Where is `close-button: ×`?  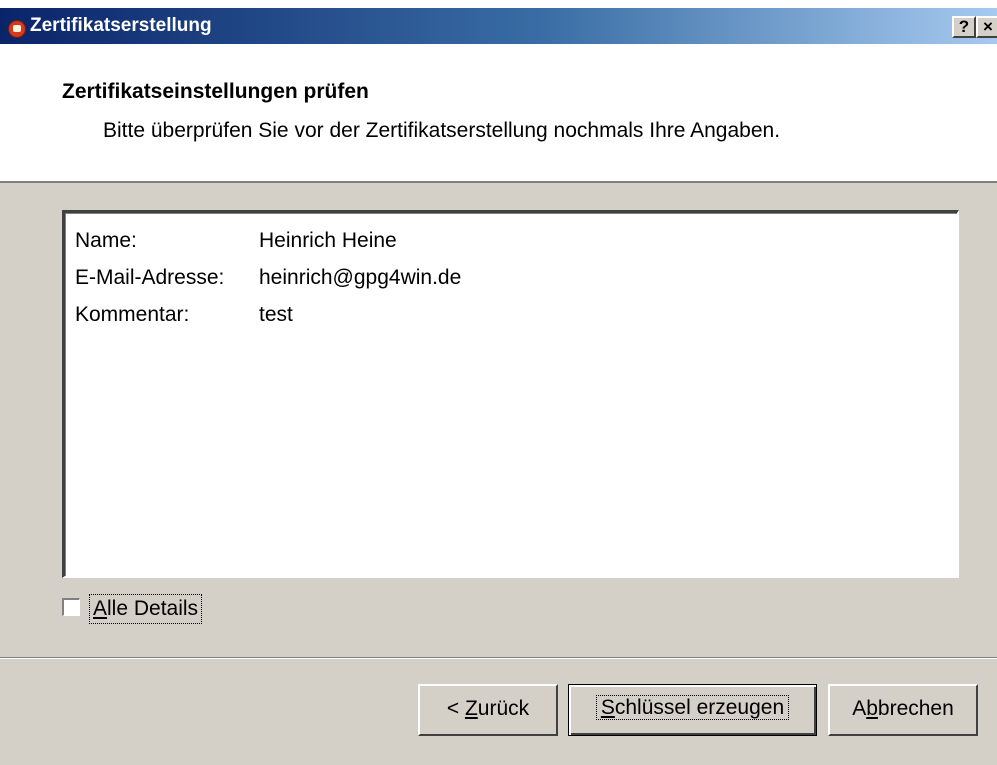 close-button: × is located at coordinates (986, 27).